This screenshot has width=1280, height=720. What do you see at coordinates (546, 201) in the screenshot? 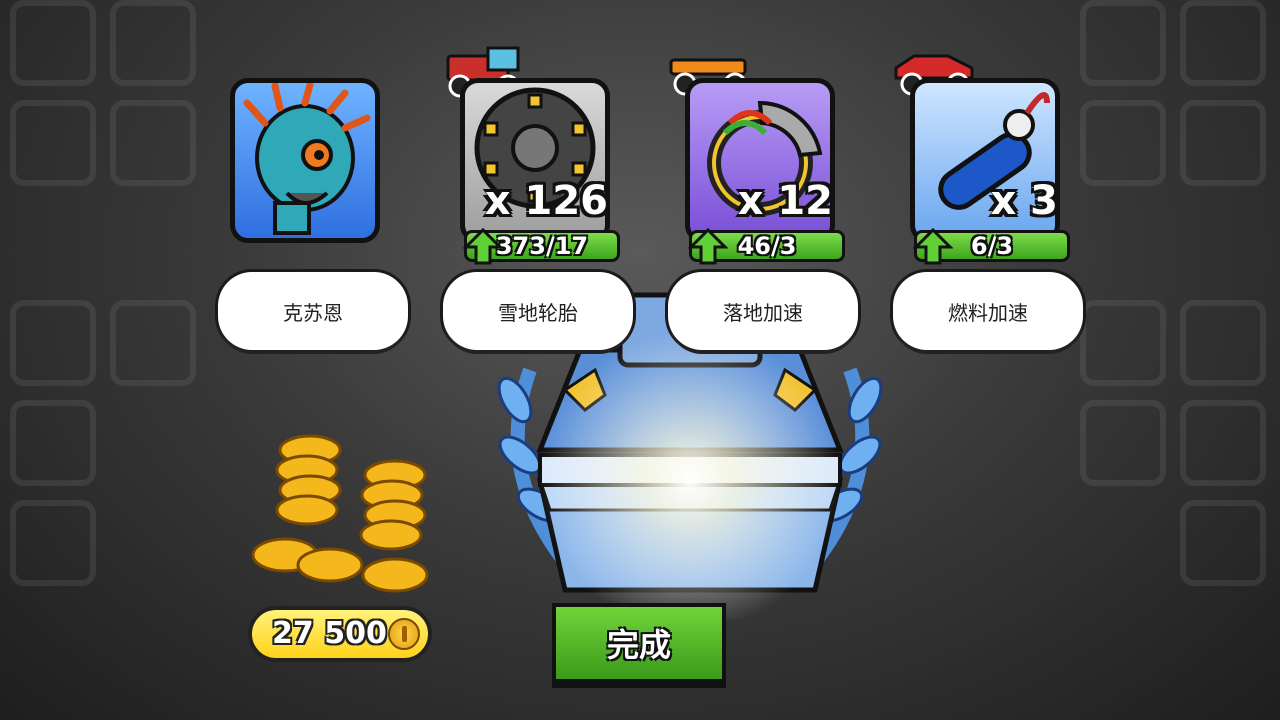
I see `reward-count: x 126` at bounding box center [546, 201].